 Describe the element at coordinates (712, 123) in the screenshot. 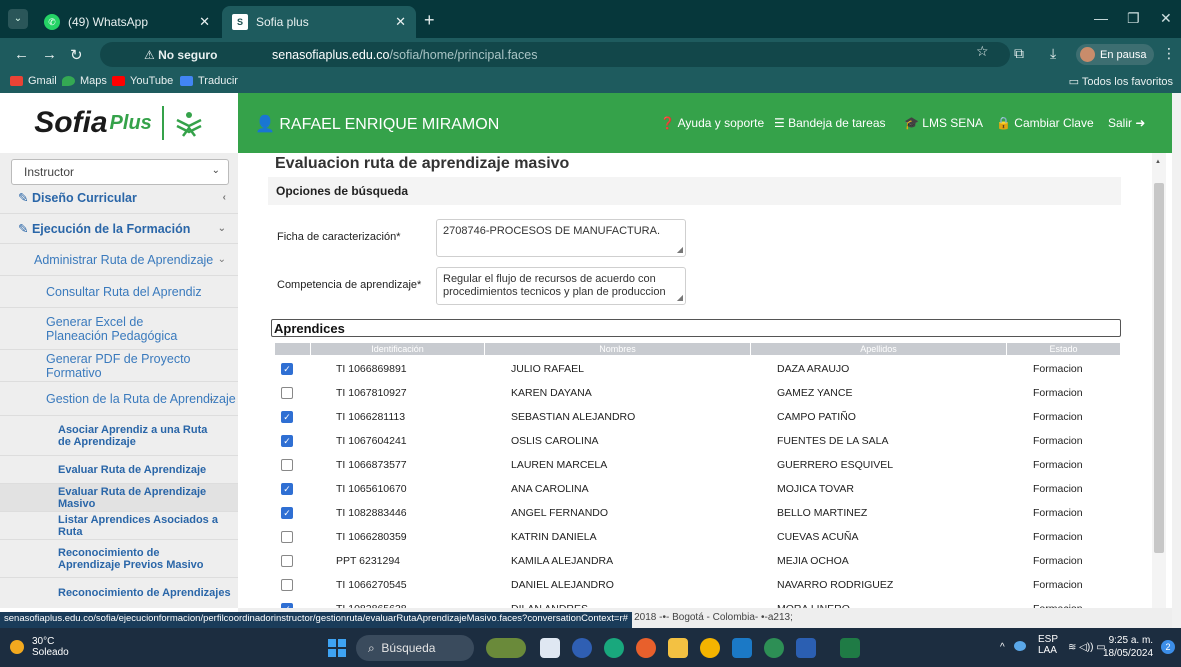

I see `help-link: ❓ Ayuda y soporte` at that location.